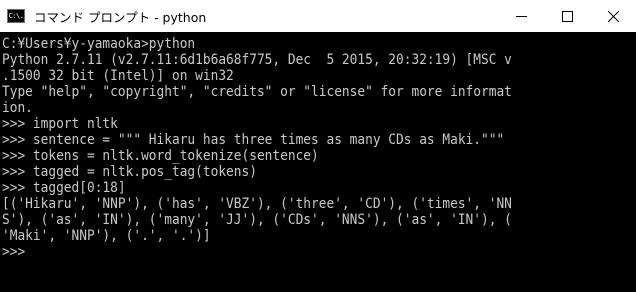 The width and height of the screenshot is (636, 292). Describe the element at coordinates (106, 236) in the screenshot. I see `console-line: 'Maki', 'NNP'), ('.', '.')]` at that location.